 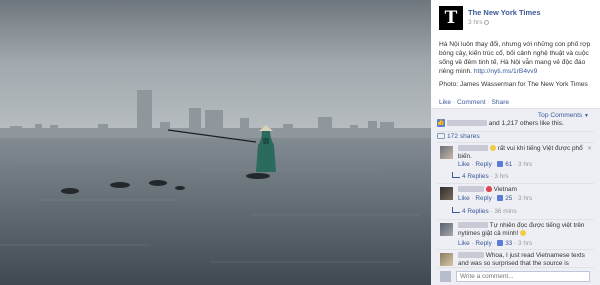 I want to click on redacted-names, so click(x=466, y=123).